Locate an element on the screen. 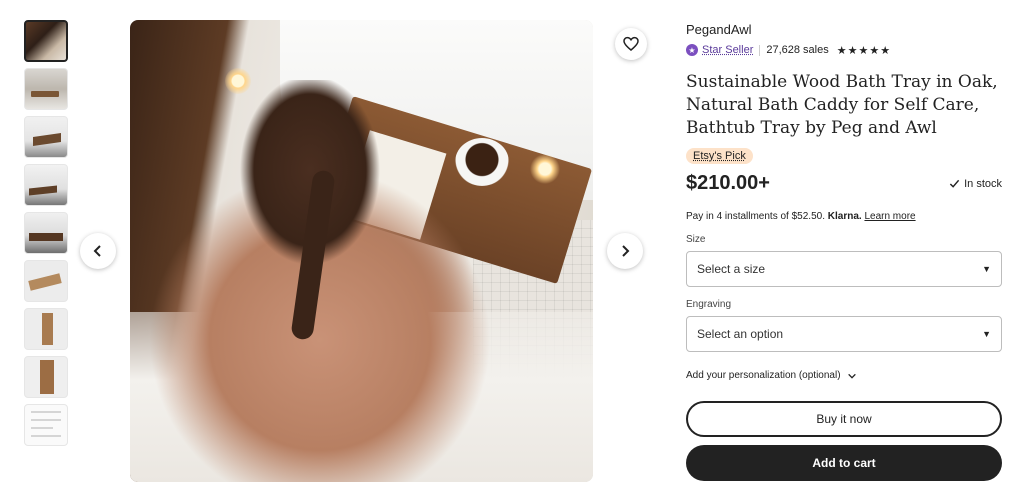 Image resolution: width=1024 pixels, height=488 pixels. star-seller-icon: ★ is located at coordinates (692, 50).